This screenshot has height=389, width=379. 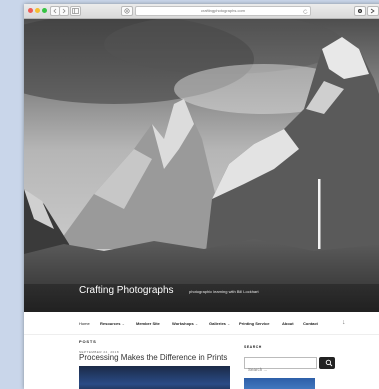 I want to click on more-button, so click(x=373, y=11).